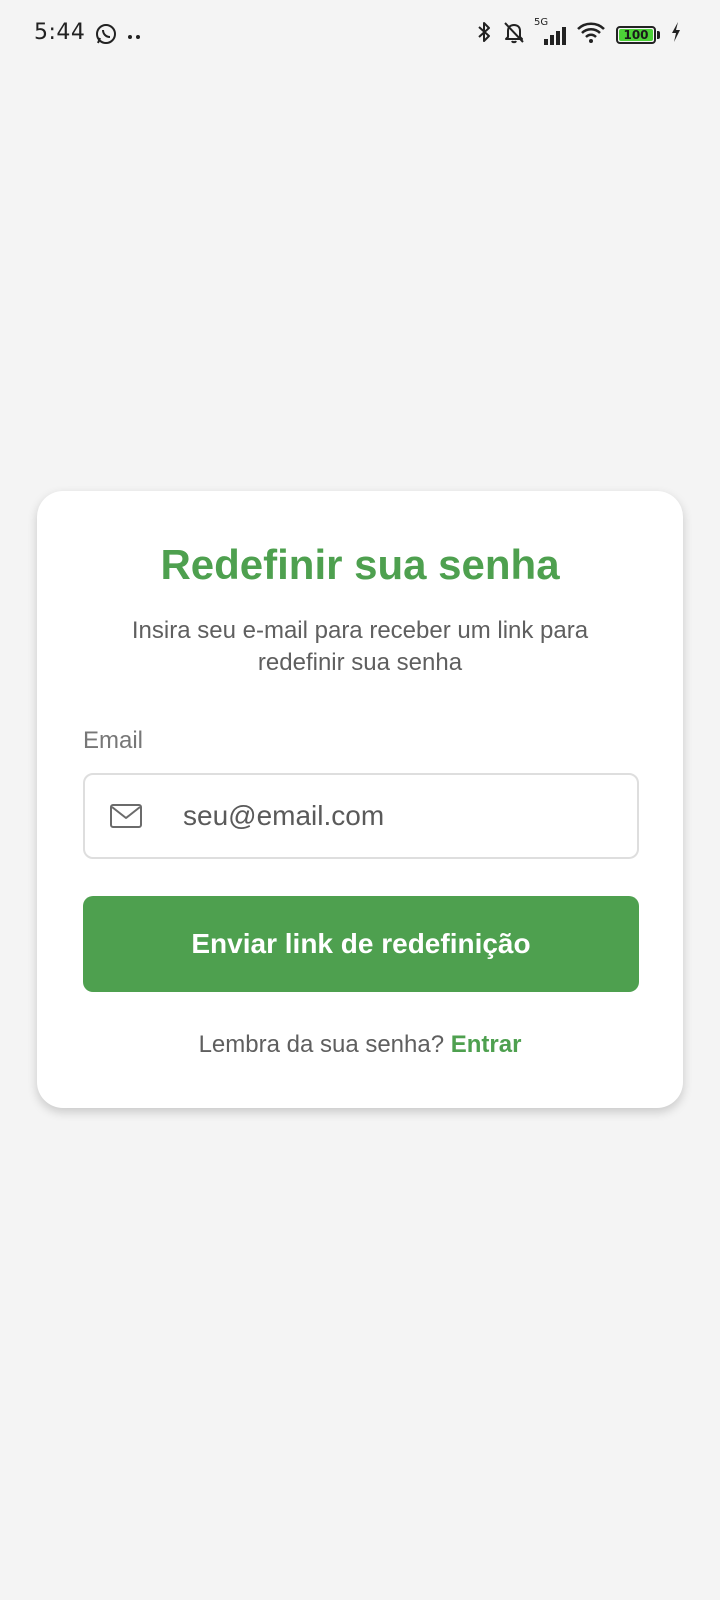  Describe the element at coordinates (486, 1044) in the screenshot. I see `login-link: Entrar` at that location.